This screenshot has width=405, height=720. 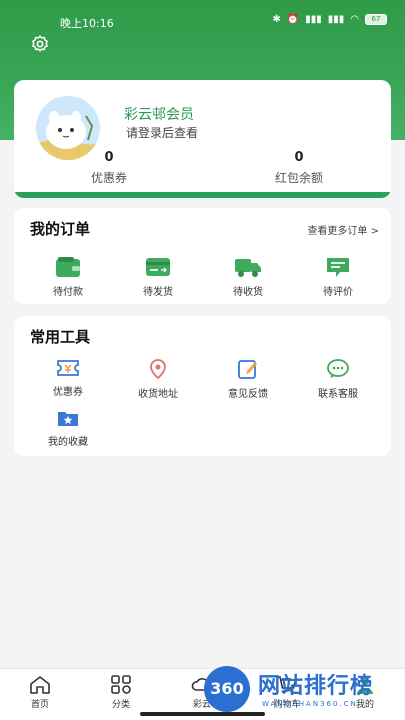 What do you see at coordinates (68, 378) in the screenshot?
I see `tool-coupon: 优惠券` at bounding box center [68, 378].